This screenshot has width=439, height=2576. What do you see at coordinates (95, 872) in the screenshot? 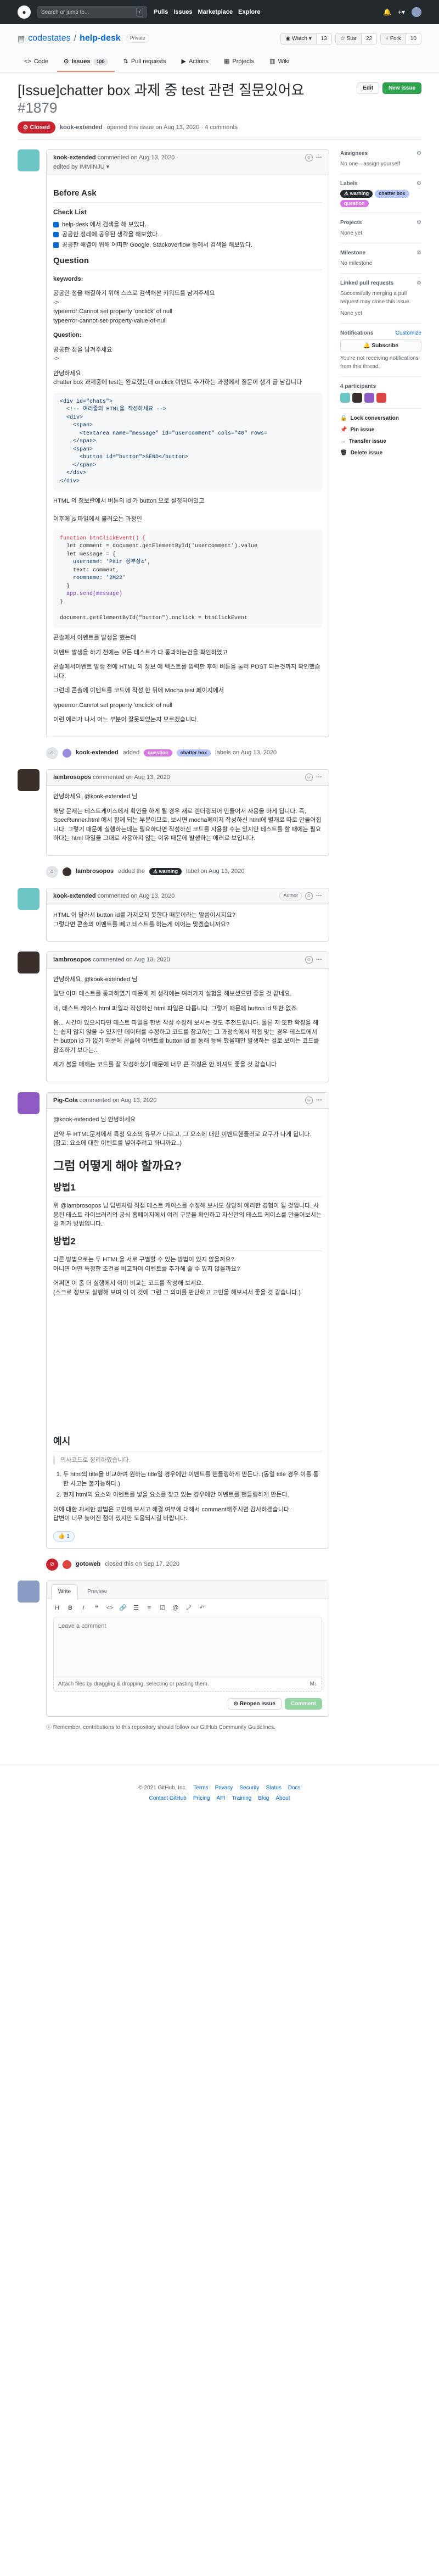
I see `event-actor: lambrosopos` at bounding box center [95, 872].